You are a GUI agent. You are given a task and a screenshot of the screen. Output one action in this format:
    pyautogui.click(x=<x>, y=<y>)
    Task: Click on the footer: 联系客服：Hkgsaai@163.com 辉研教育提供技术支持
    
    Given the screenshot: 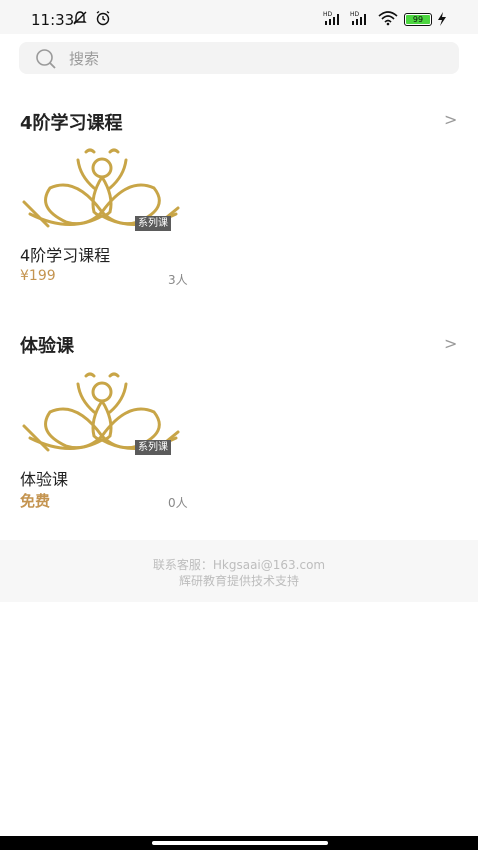 What is the action you would take?
    pyautogui.click(x=239, y=571)
    